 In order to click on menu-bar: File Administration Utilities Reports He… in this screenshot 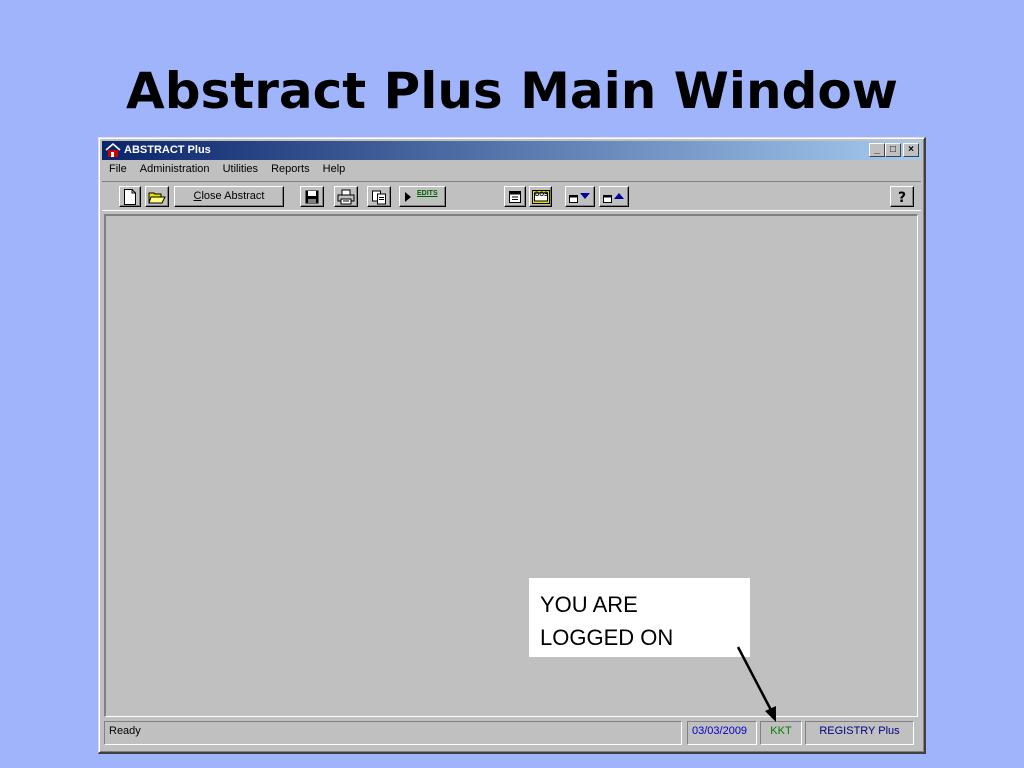, I will do `click(228, 170)`.